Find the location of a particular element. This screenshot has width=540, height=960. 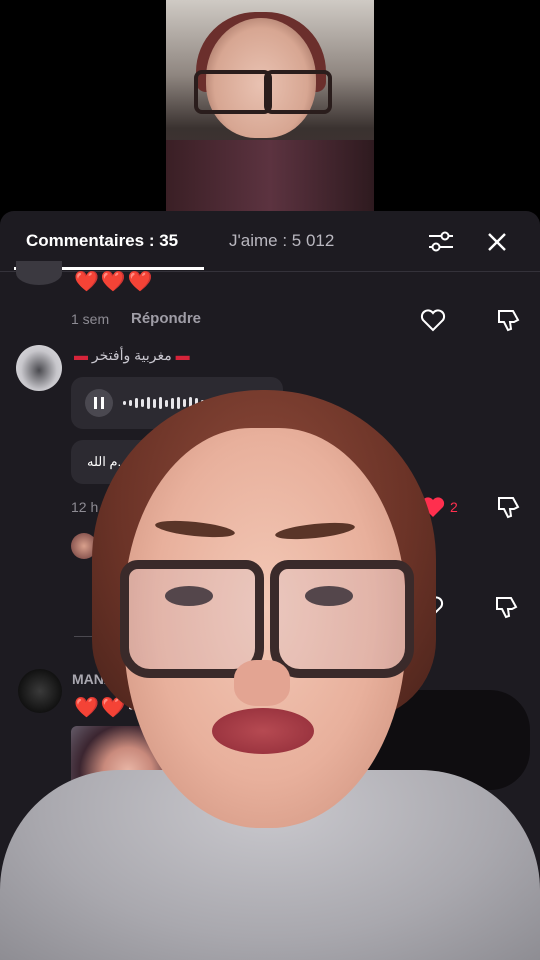

tab-likes: J'aime : 5 012 is located at coordinates (281, 241).